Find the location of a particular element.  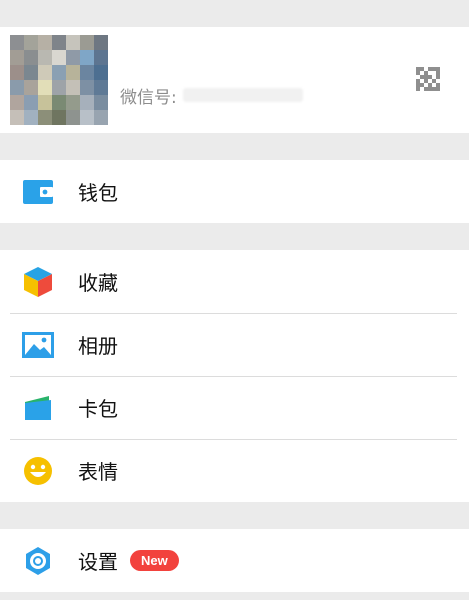

menu-item-settings: 设置 New is located at coordinates (234, 560).